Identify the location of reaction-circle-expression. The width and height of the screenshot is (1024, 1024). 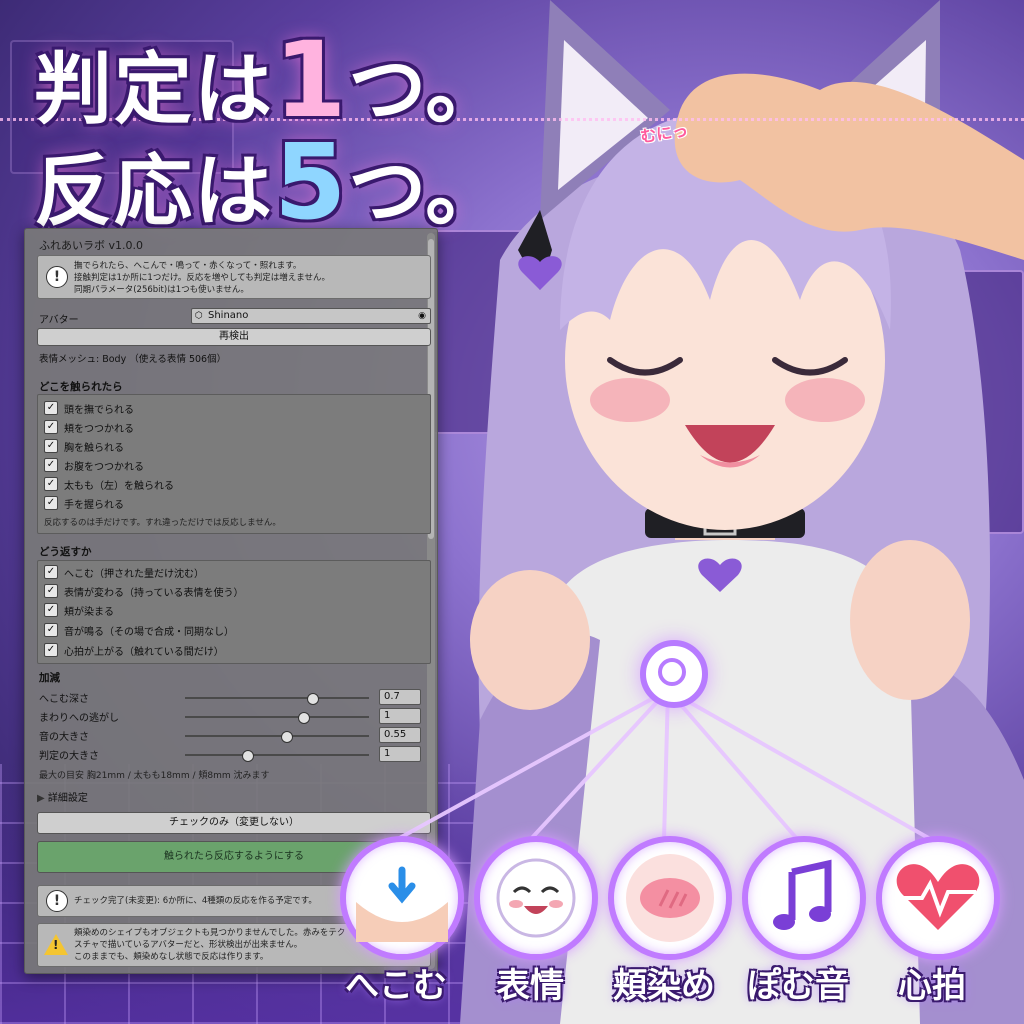
(536, 898).